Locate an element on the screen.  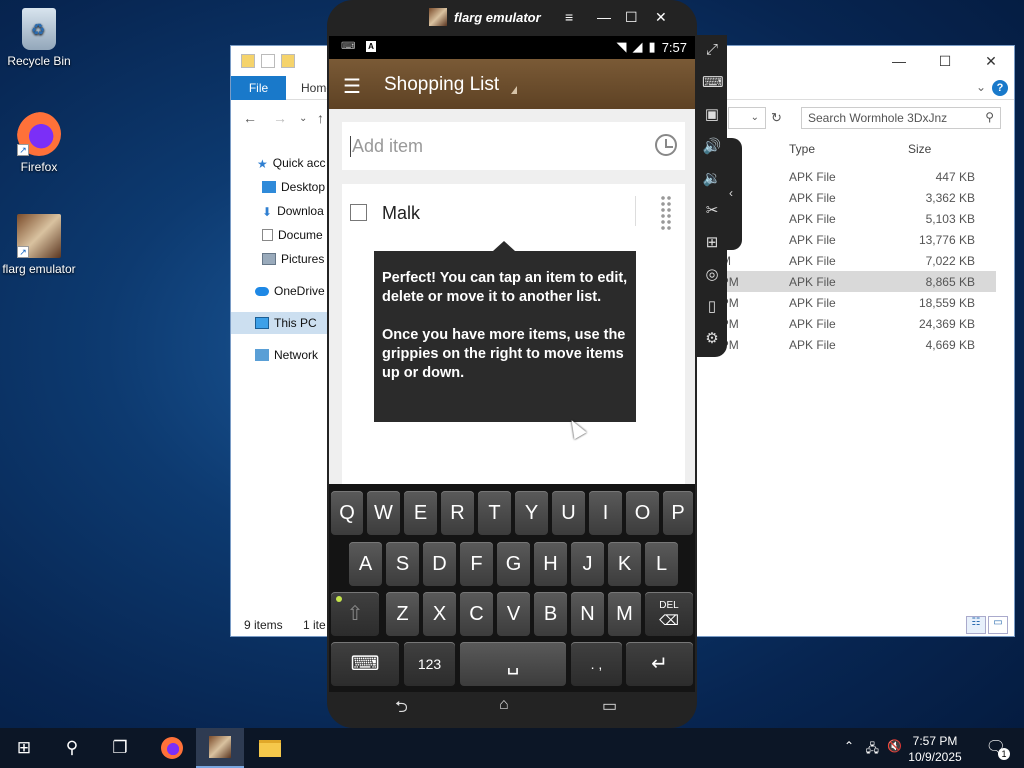
search-button: ⚲ is located at coordinates (72, 748).